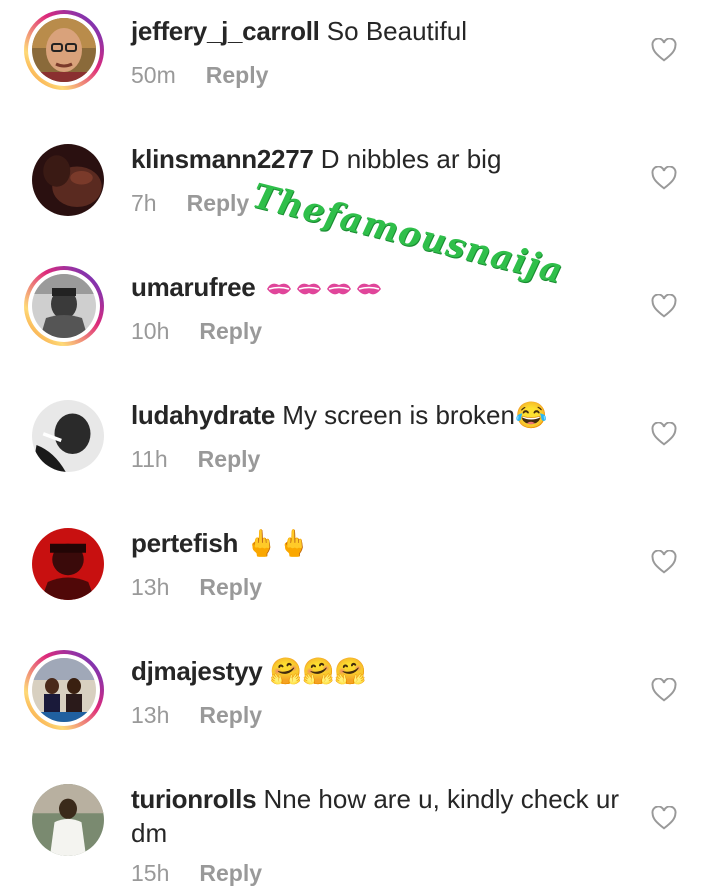 The image size is (720, 890). I want to click on comment-text: jeffery_j_carroll So Beautiful, so click(390, 31).